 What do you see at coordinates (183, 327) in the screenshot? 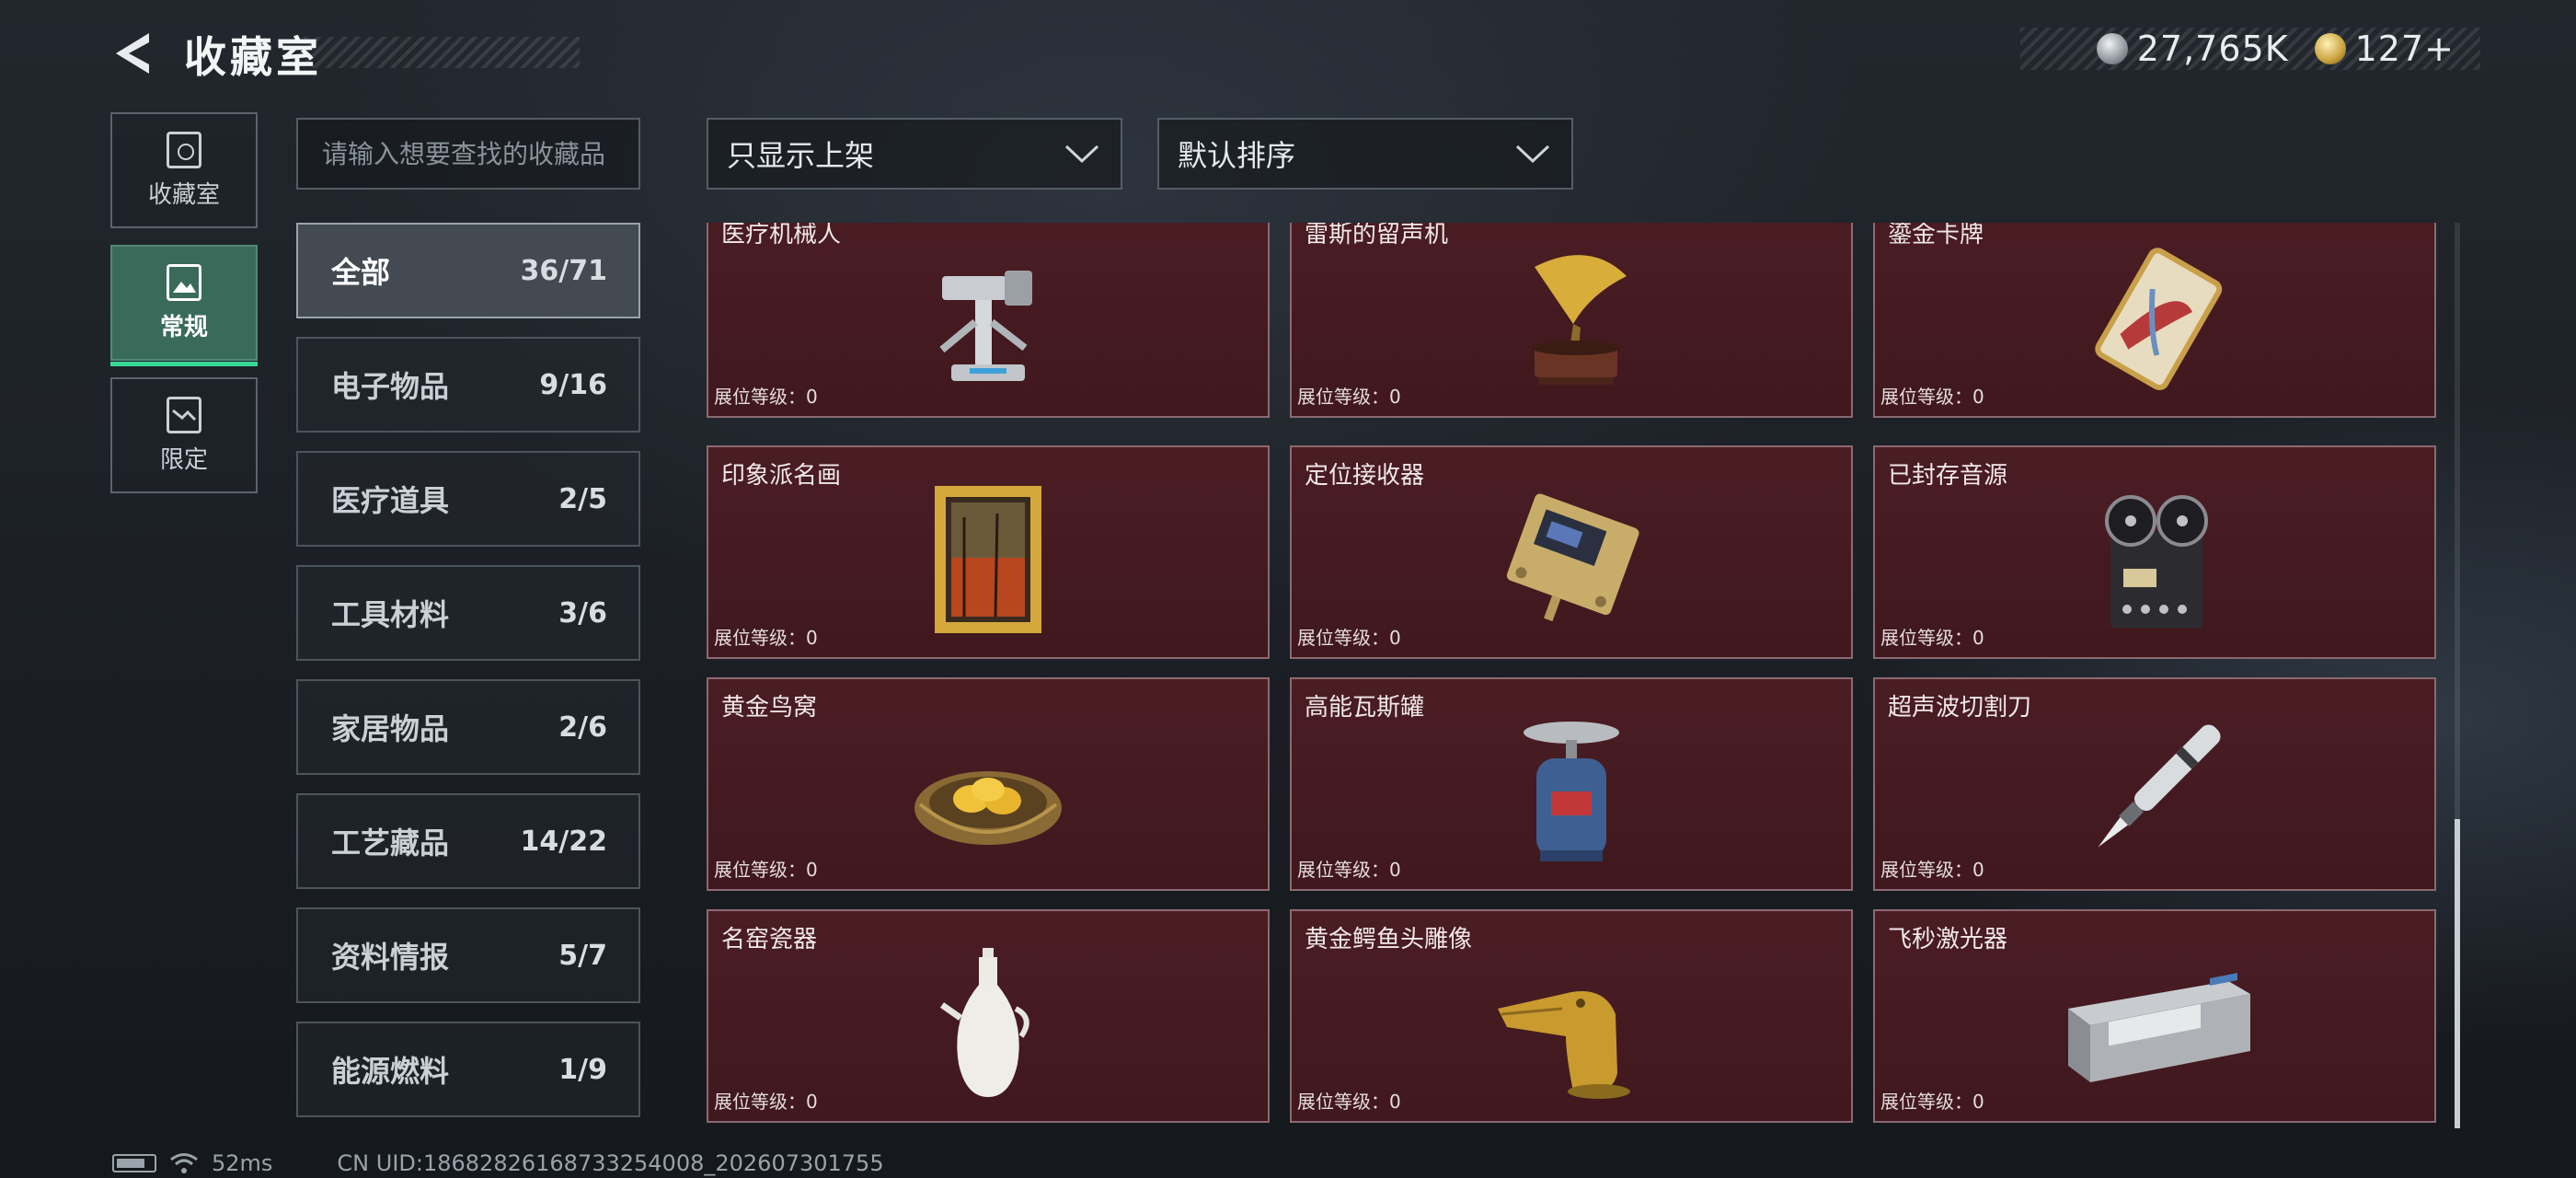
I see `mode-label: 常规` at bounding box center [183, 327].